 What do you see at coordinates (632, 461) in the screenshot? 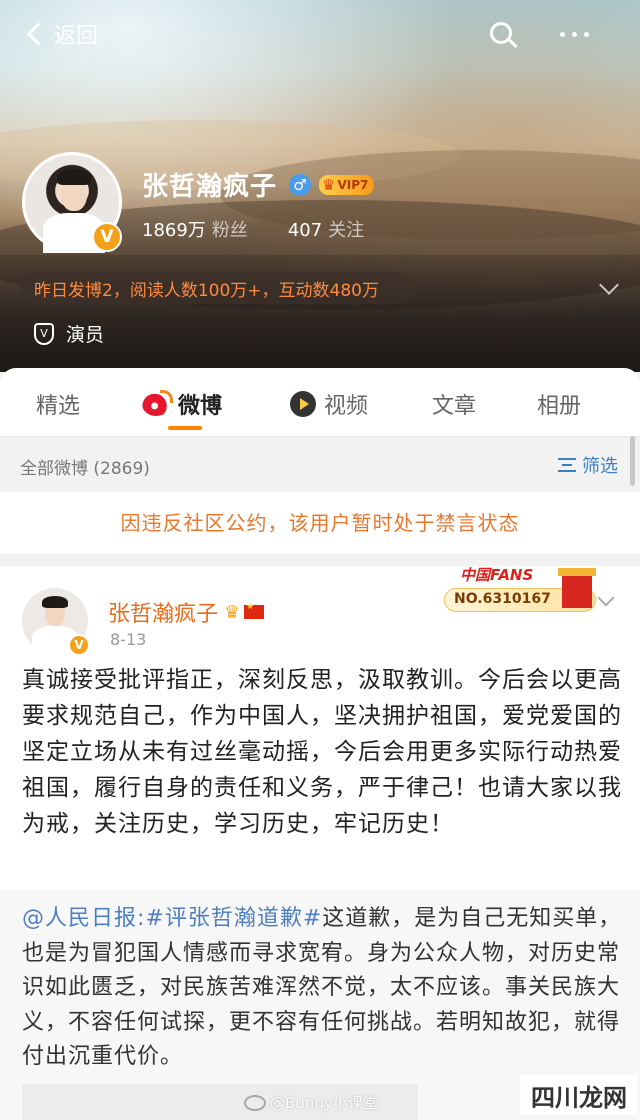
I see `scrollbar` at bounding box center [632, 461].